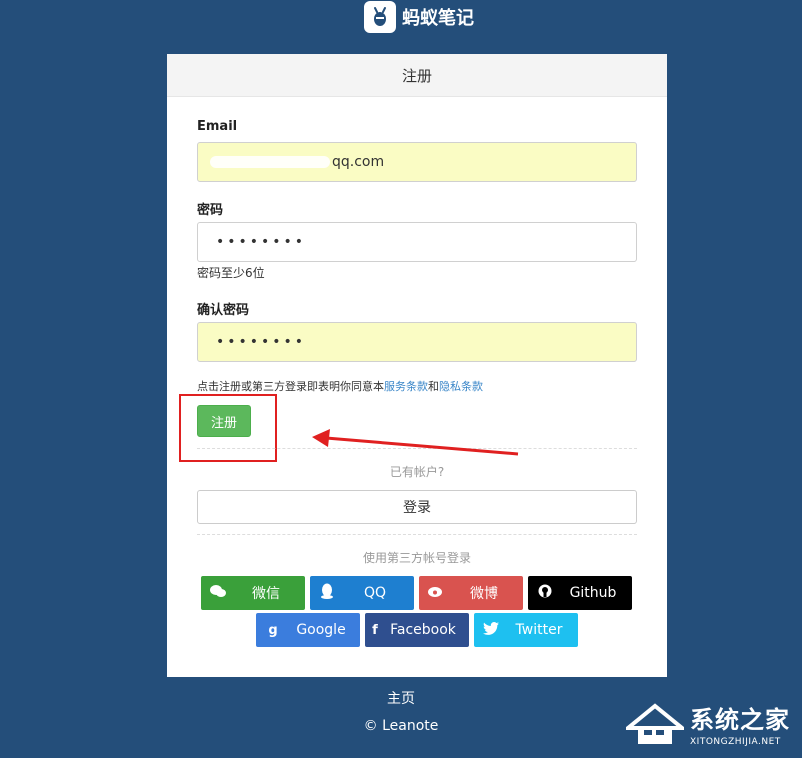 The height and width of the screenshot is (758, 802). What do you see at coordinates (417, 342) in the screenshot?
I see `confirm-password-field: ••••••••` at bounding box center [417, 342].